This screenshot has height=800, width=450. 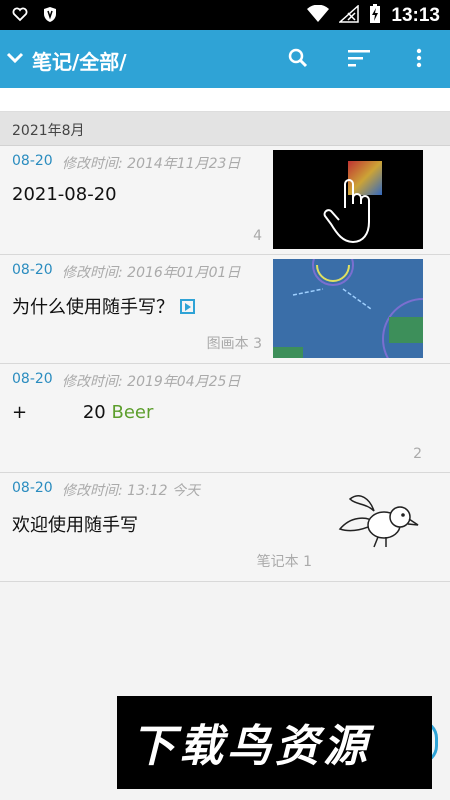 What do you see at coordinates (225, 200) in the screenshot?
I see `list-item: 08-20 修改时间: 2014年11月23日 2021-08-20 4` at bounding box center [225, 200].